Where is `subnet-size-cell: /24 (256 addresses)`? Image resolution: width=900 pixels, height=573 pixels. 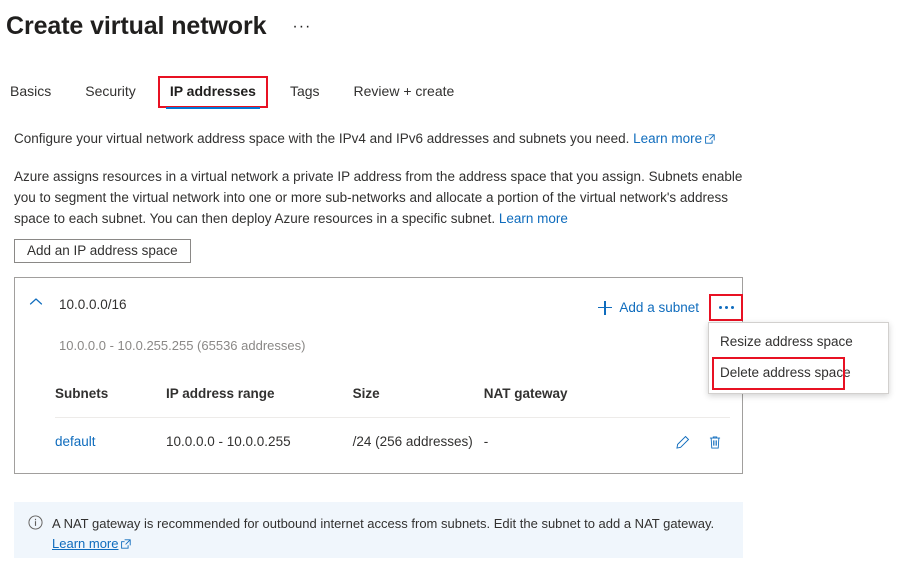 subnet-size-cell: /24 (256 addresses) is located at coordinates (412, 442).